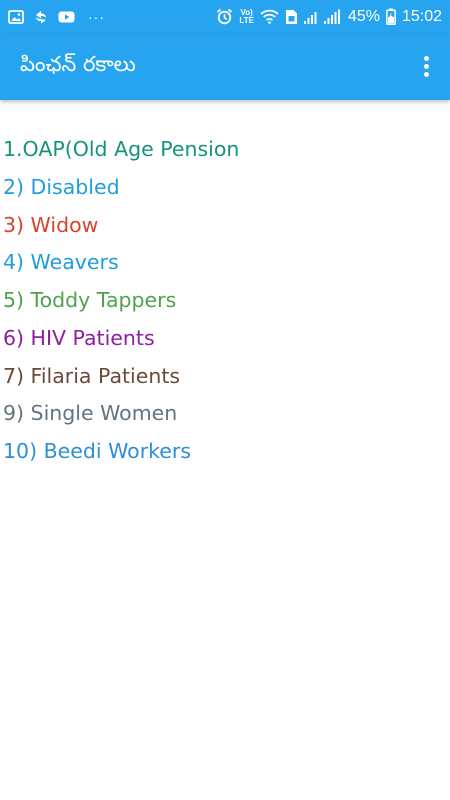 The image size is (450, 800). Describe the element at coordinates (41, 17) in the screenshot. I see `sync-icon` at that location.